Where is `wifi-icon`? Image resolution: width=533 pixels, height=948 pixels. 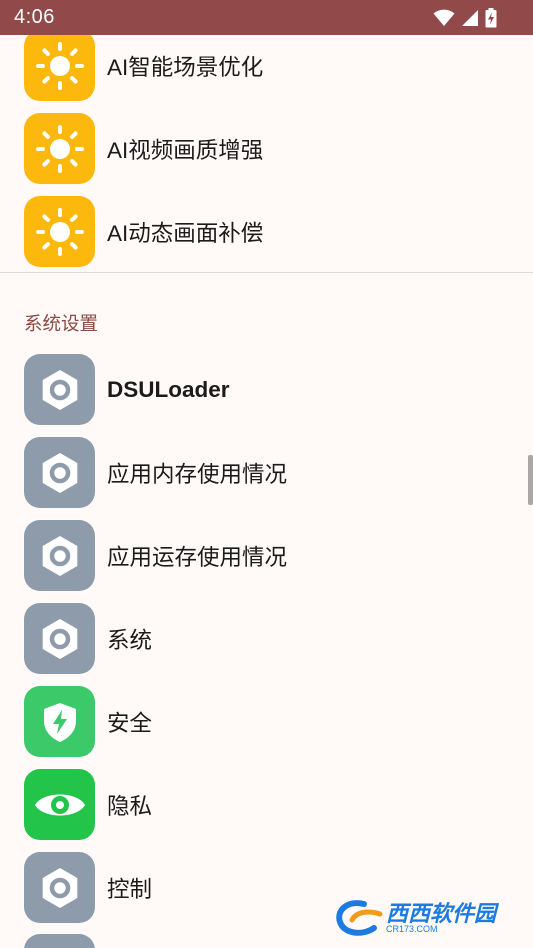 wifi-icon is located at coordinates (444, 17).